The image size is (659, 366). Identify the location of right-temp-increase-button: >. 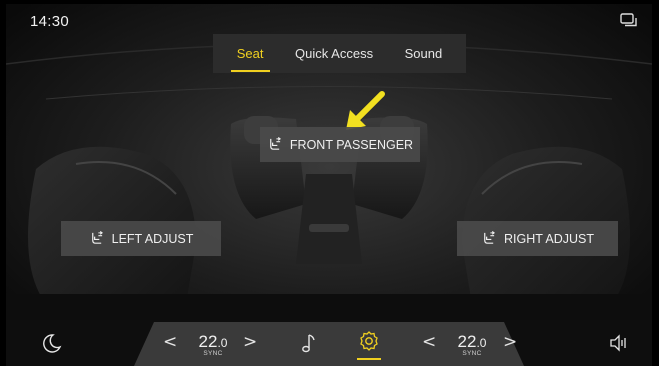
(510, 342).